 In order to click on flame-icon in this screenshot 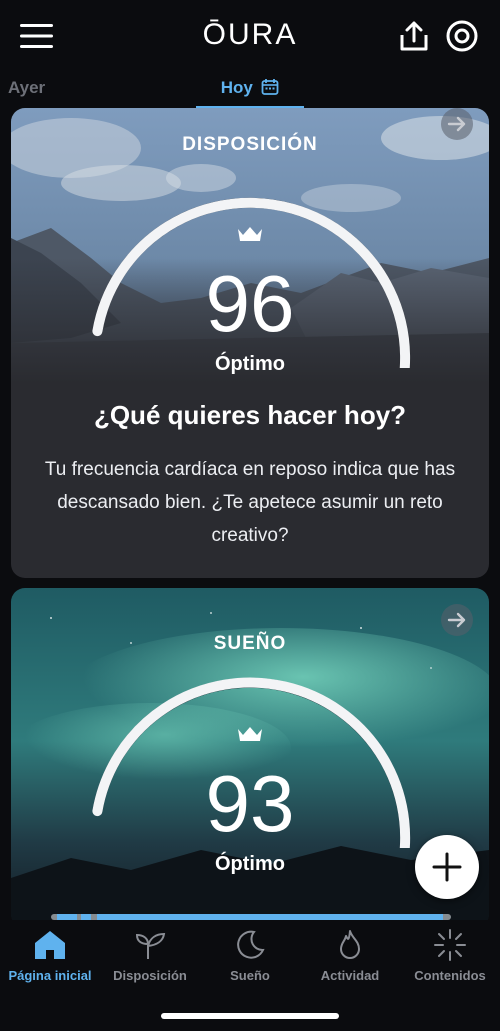, I will do `click(350, 944)`.